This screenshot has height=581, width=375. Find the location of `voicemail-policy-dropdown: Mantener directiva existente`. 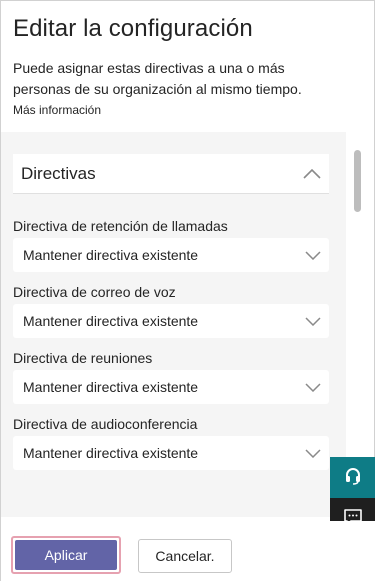

voicemail-policy-dropdown: Mantener directiva existente is located at coordinates (171, 321).